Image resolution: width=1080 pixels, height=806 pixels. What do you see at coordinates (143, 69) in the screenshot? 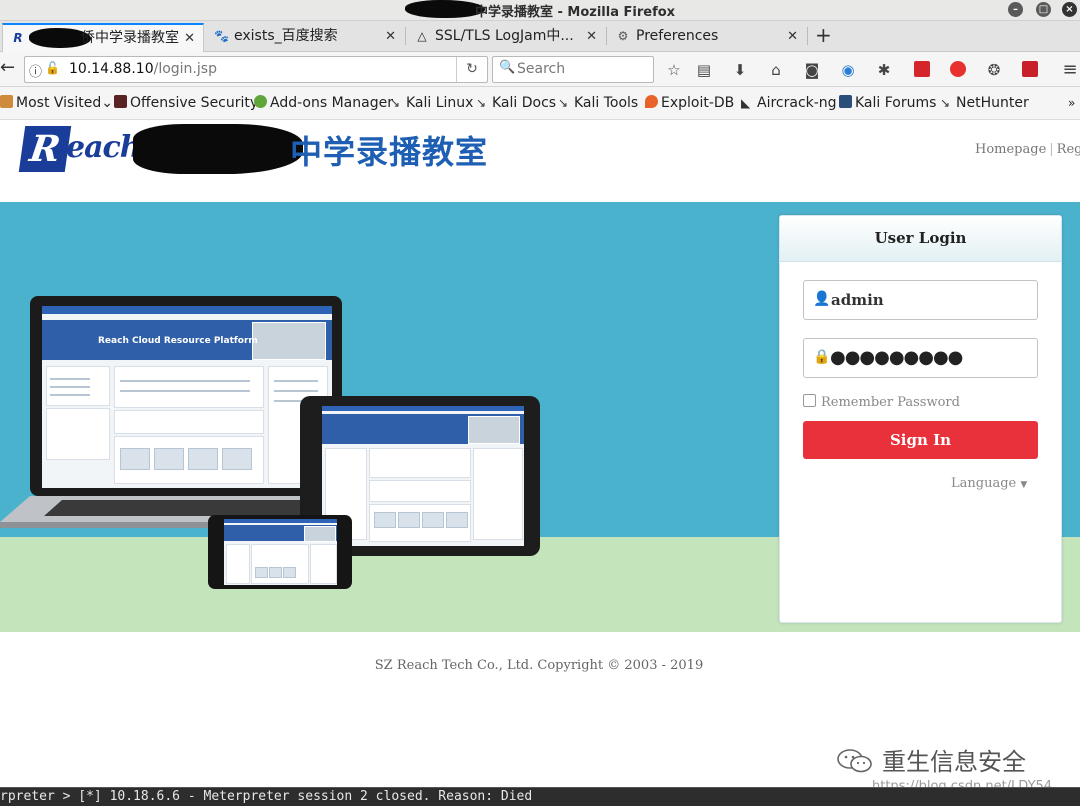
I see `url-text: 10.14.88.10/login.jsp` at bounding box center [143, 69].